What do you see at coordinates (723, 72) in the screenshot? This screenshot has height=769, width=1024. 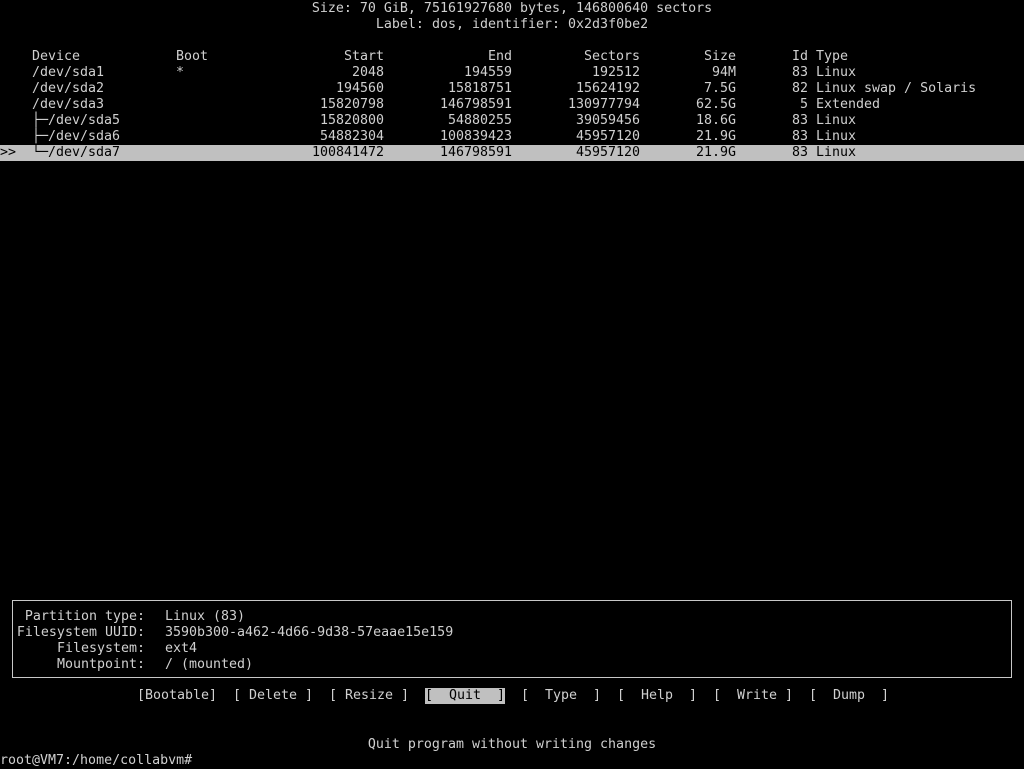 I see `partition-size: 94M` at bounding box center [723, 72].